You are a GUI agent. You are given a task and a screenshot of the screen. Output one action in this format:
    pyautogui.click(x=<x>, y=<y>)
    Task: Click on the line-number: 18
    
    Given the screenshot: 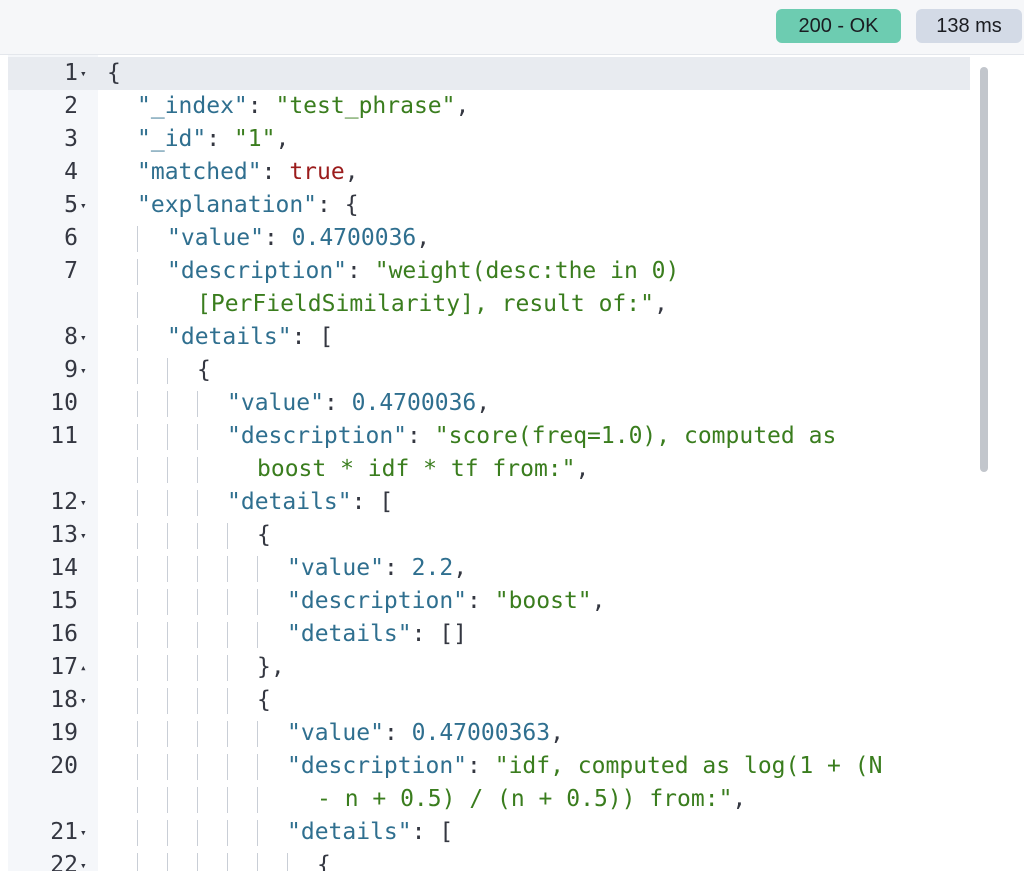 What is the action you would take?
    pyautogui.click(x=64, y=700)
    